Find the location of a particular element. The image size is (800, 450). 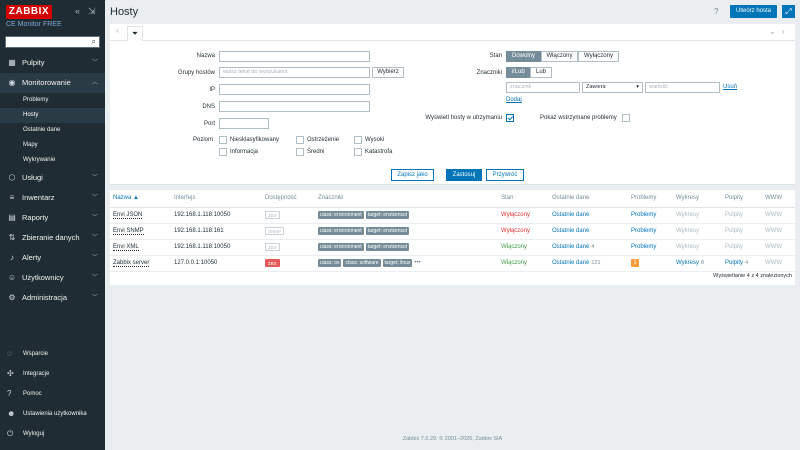

host-name-link: Envi JSON is located at coordinates (128, 215).